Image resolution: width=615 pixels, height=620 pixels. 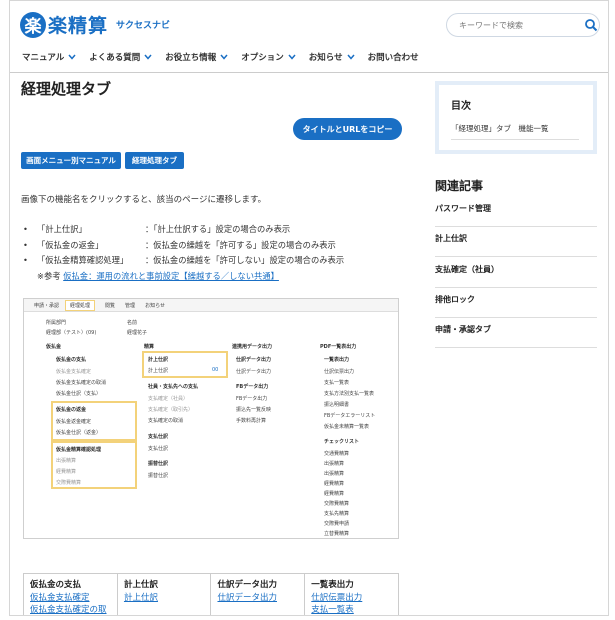 What do you see at coordinates (337, 514) in the screenshot?
I see `menu-item: 支払先精算` at bounding box center [337, 514].